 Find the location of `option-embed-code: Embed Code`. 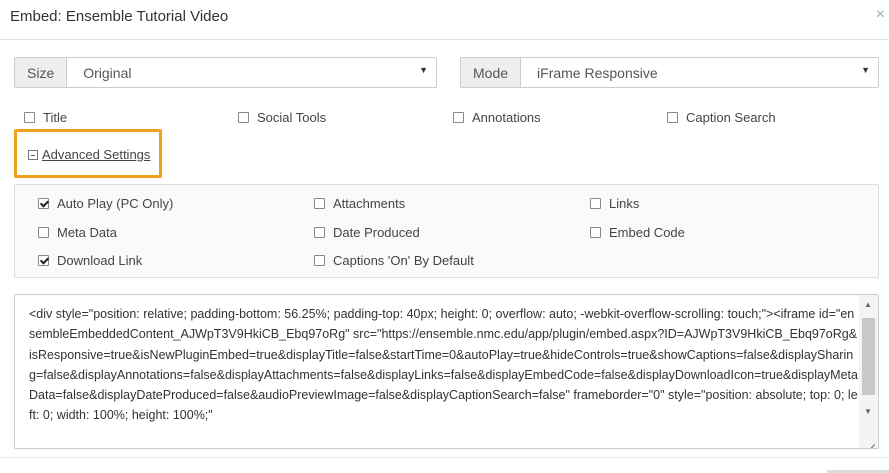

option-embed-code: Embed Code is located at coordinates (637, 232).